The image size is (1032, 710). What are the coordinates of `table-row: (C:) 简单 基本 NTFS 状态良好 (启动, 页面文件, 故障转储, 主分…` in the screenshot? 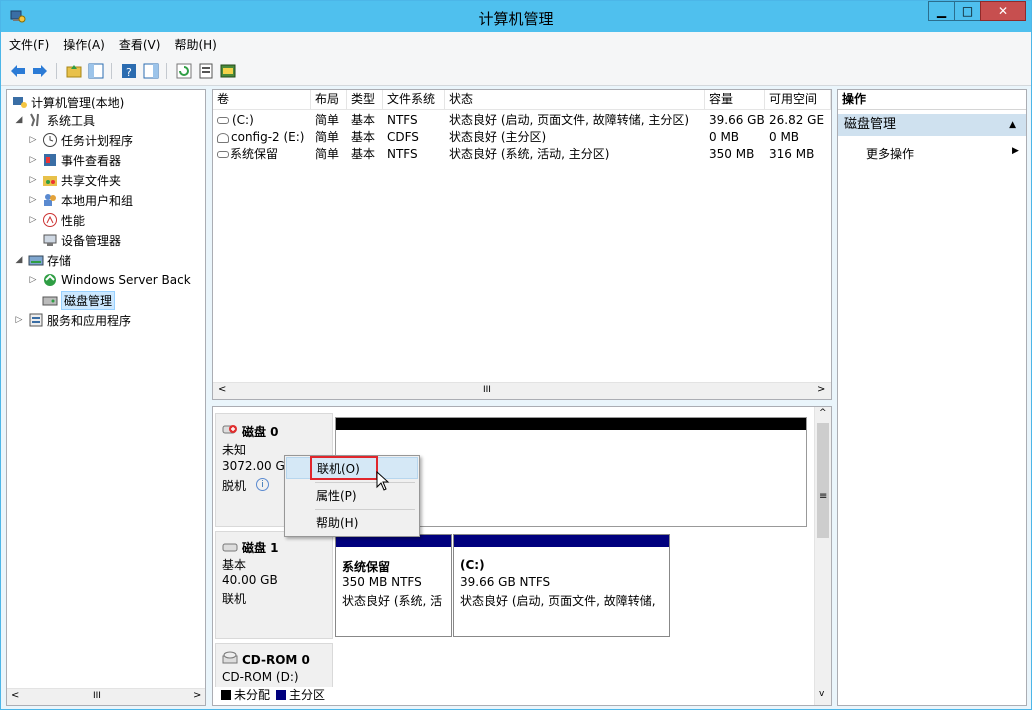 It's located at (522, 120).